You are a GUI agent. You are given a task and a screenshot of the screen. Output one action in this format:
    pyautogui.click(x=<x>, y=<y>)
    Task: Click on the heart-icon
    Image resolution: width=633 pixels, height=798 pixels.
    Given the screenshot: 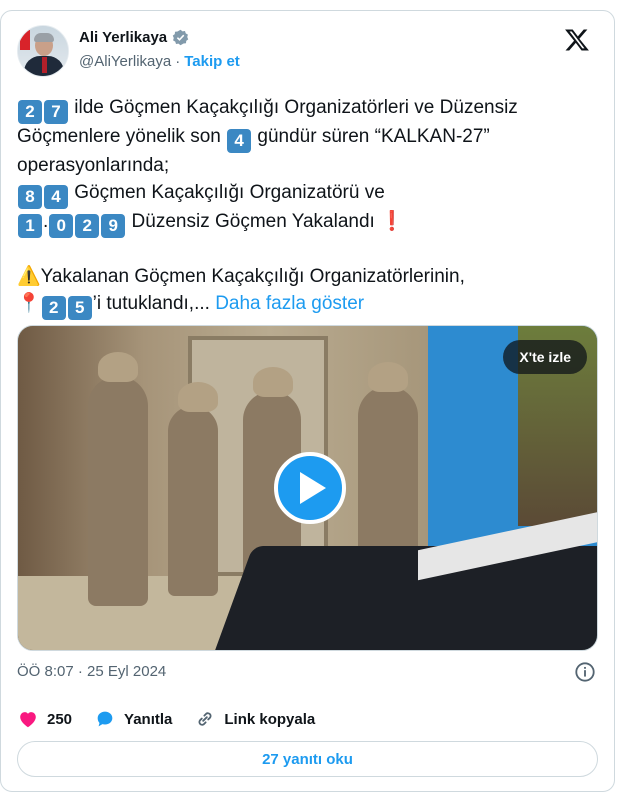 What is the action you would take?
    pyautogui.click(x=28, y=720)
    